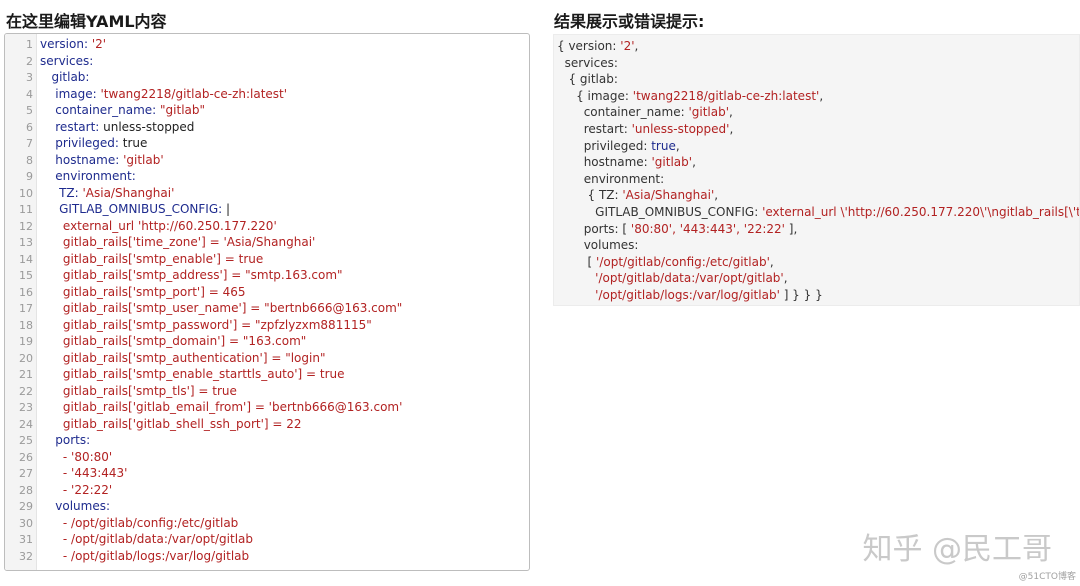 This screenshot has height=586, width=1080. What do you see at coordinates (818, 46) in the screenshot?
I see `result-line: { version: '2',` at bounding box center [818, 46].